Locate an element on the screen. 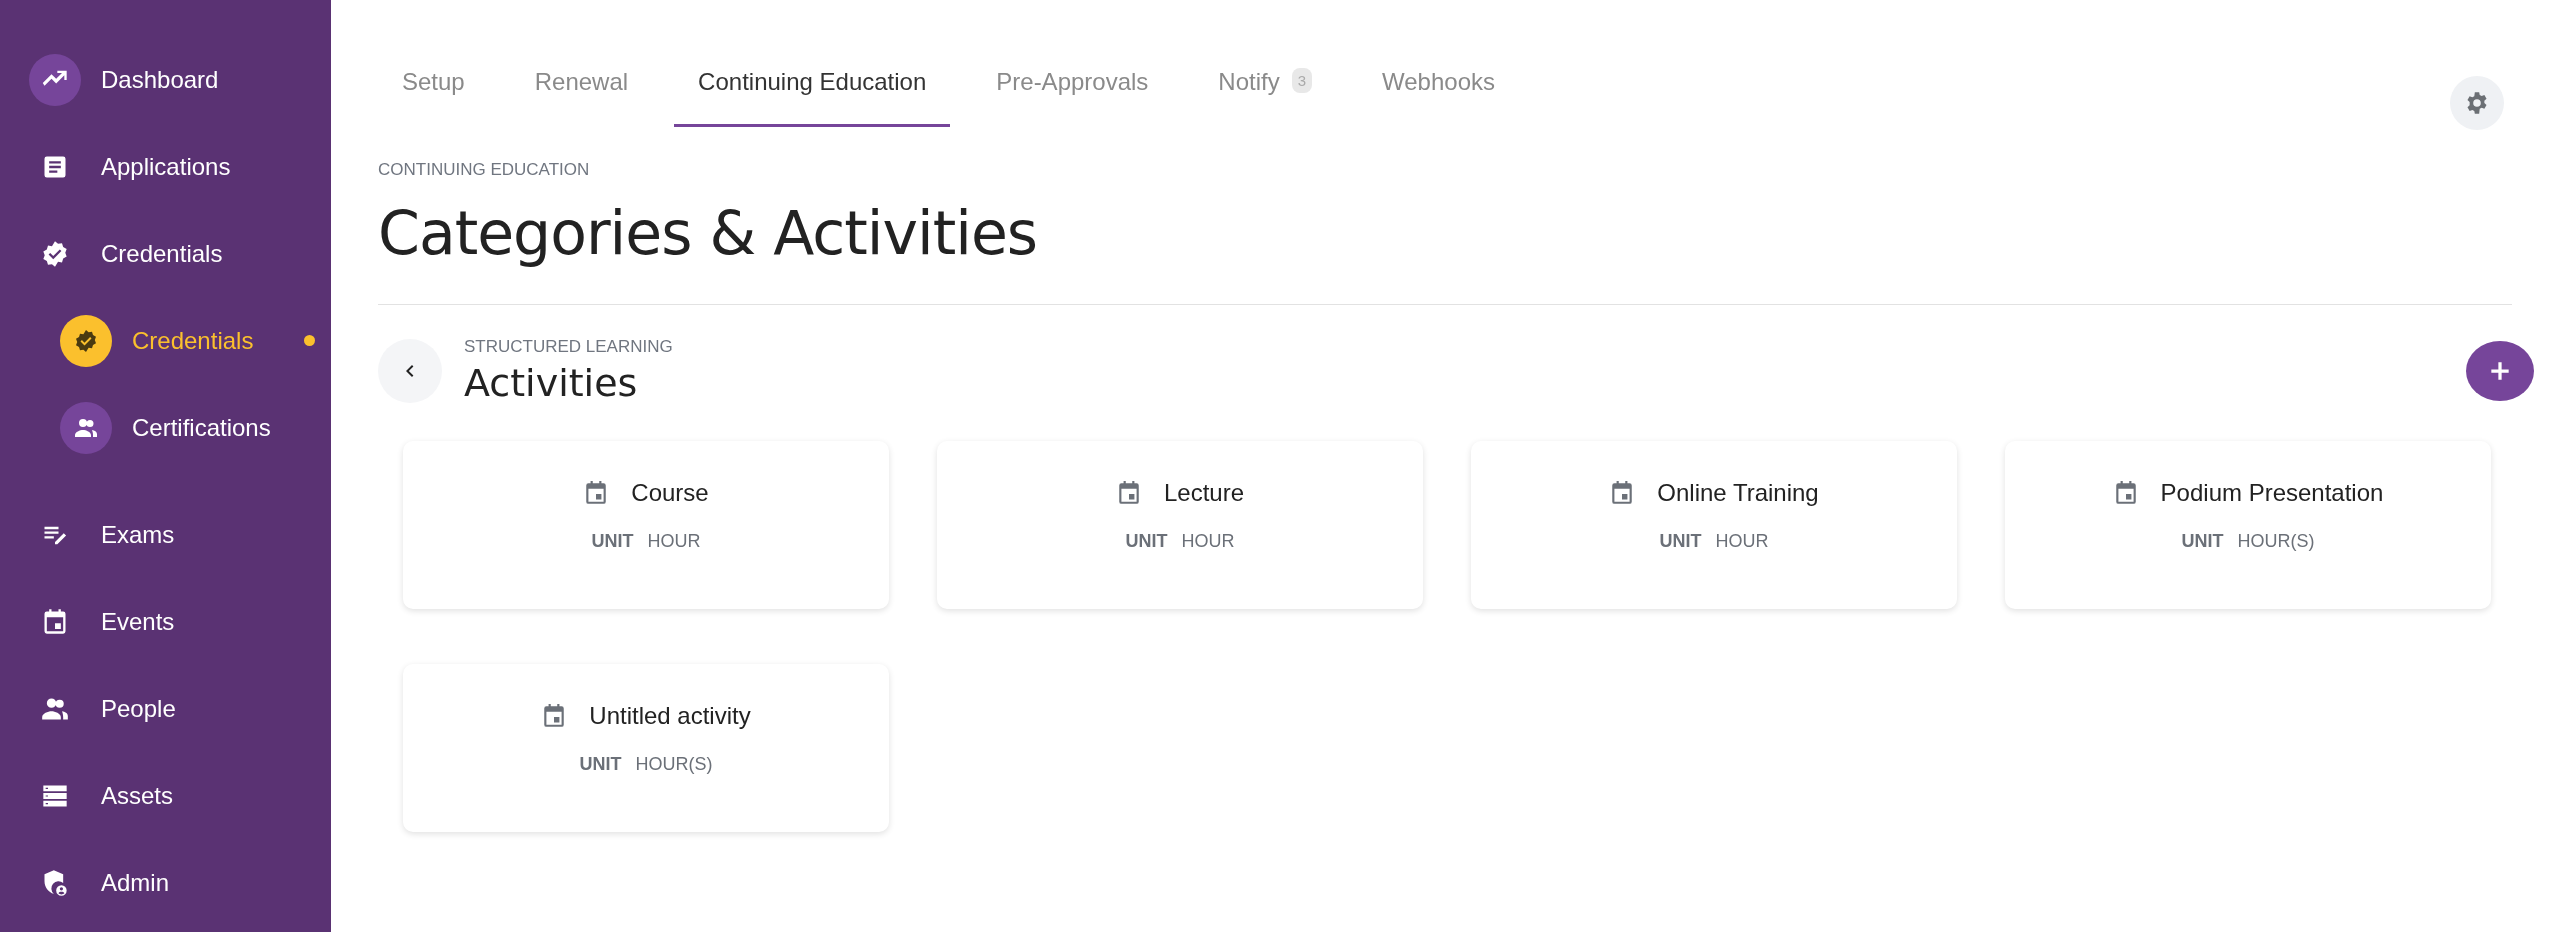 This screenshot has width=2556, height=932. sidebar-item: Credentials is located at coordinates (165, 253).